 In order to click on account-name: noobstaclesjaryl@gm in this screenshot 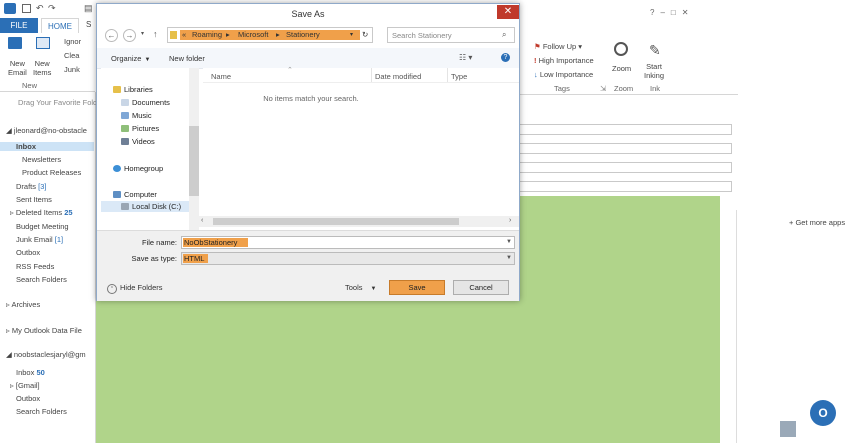, I will do `click(49, 354)`.